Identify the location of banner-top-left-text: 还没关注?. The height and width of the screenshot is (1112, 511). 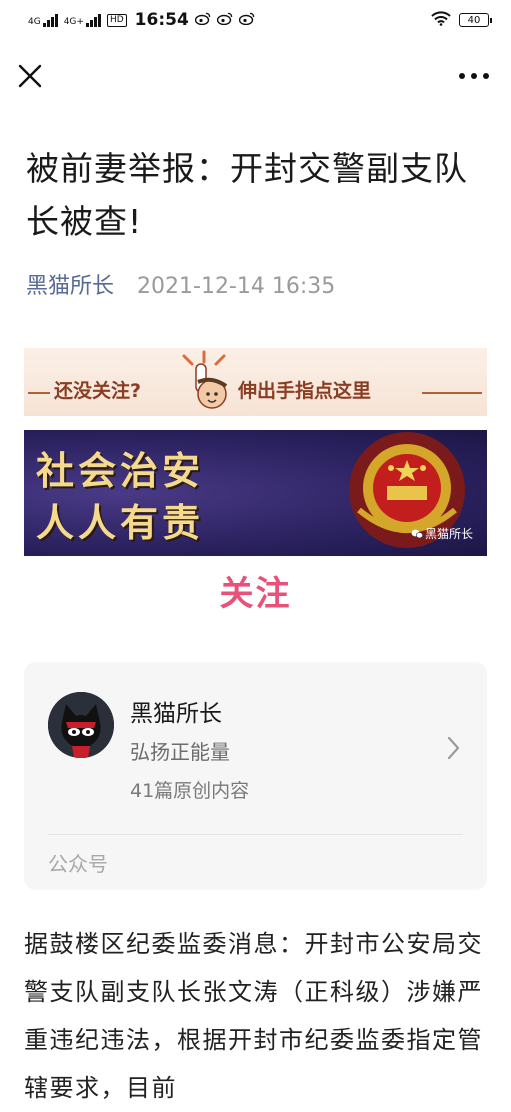
(98, 391).